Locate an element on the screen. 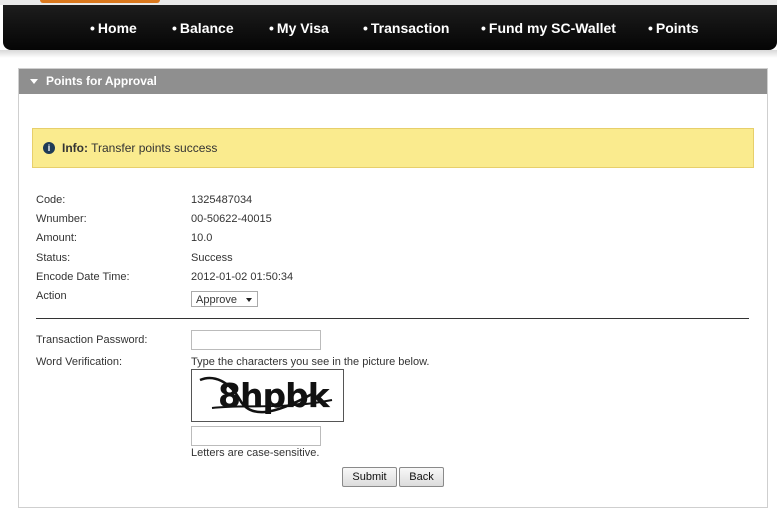 This screenshot has height=514, width=777. nav-transaction: • Transaction is located at coordinates (406, 28).